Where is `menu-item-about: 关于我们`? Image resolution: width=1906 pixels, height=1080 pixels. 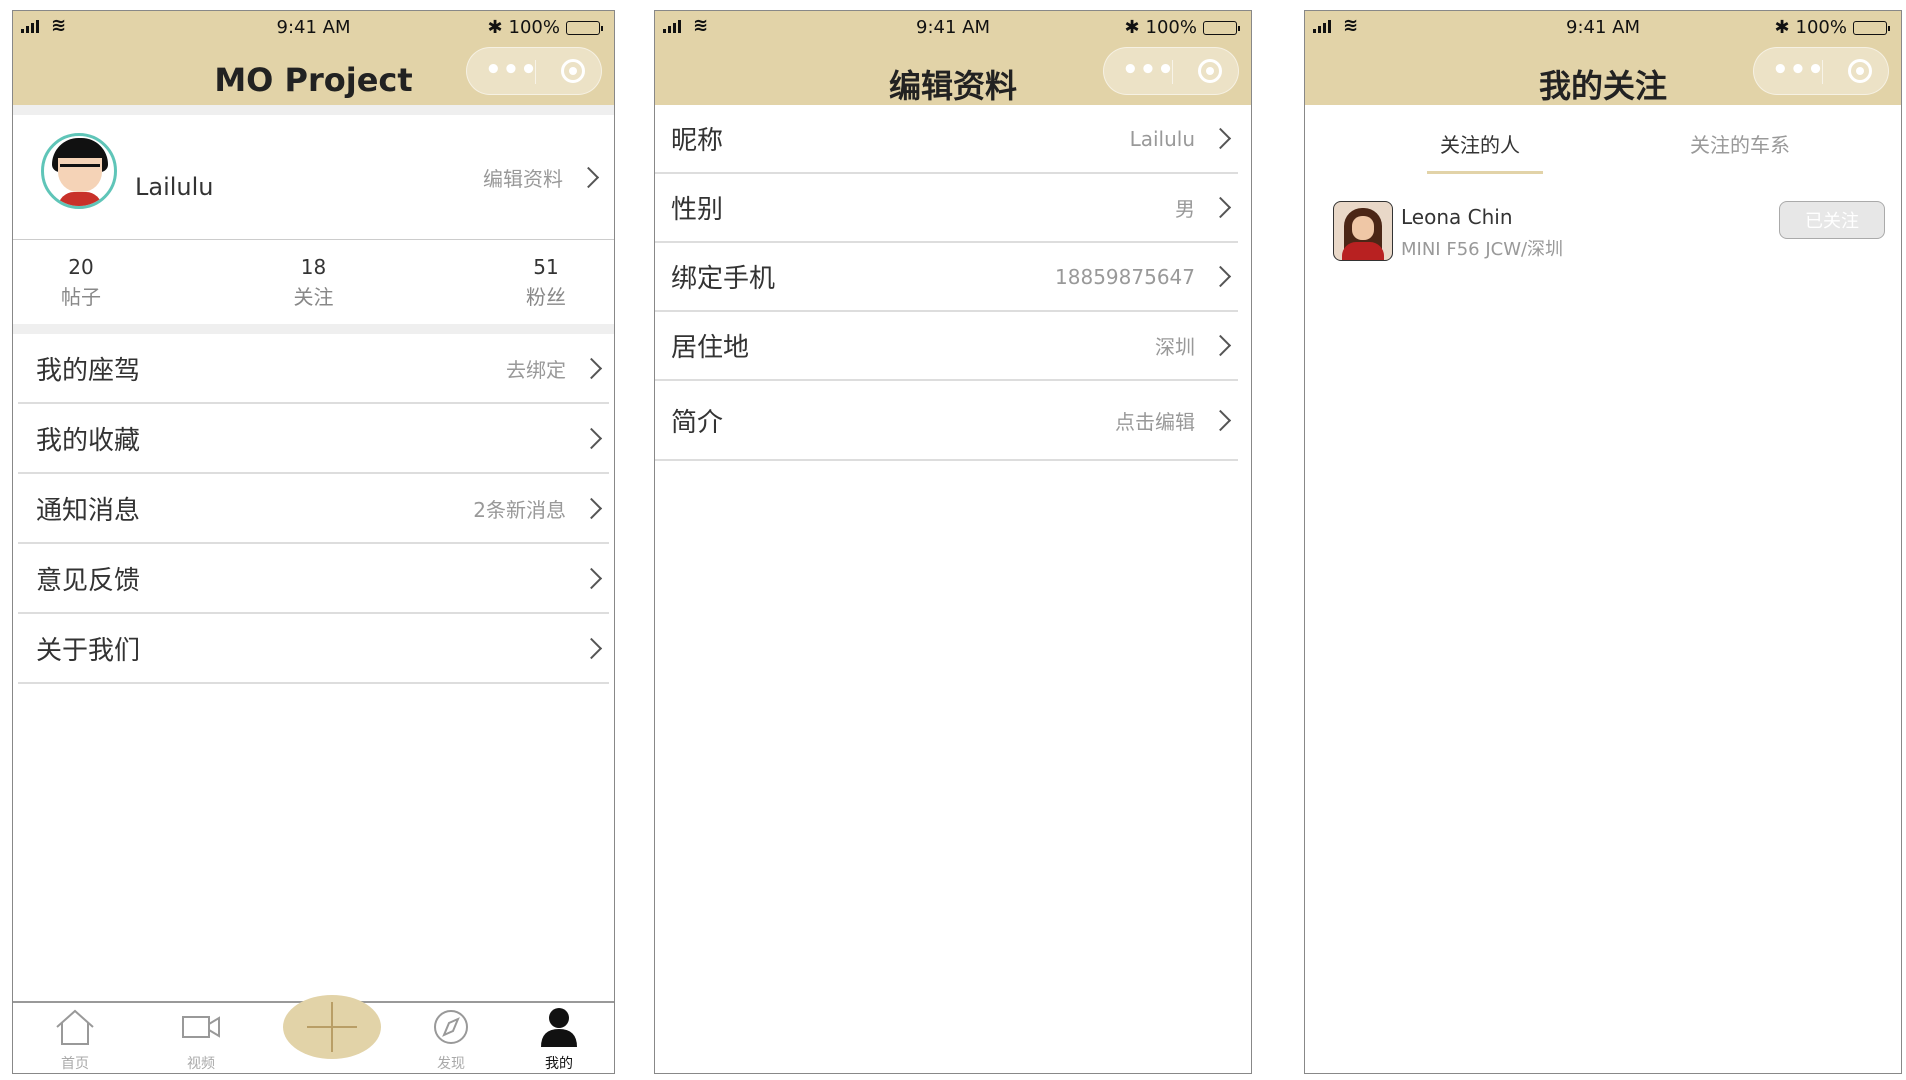
menu-item-about: 关于我们 is located at coordinates (313, 649).